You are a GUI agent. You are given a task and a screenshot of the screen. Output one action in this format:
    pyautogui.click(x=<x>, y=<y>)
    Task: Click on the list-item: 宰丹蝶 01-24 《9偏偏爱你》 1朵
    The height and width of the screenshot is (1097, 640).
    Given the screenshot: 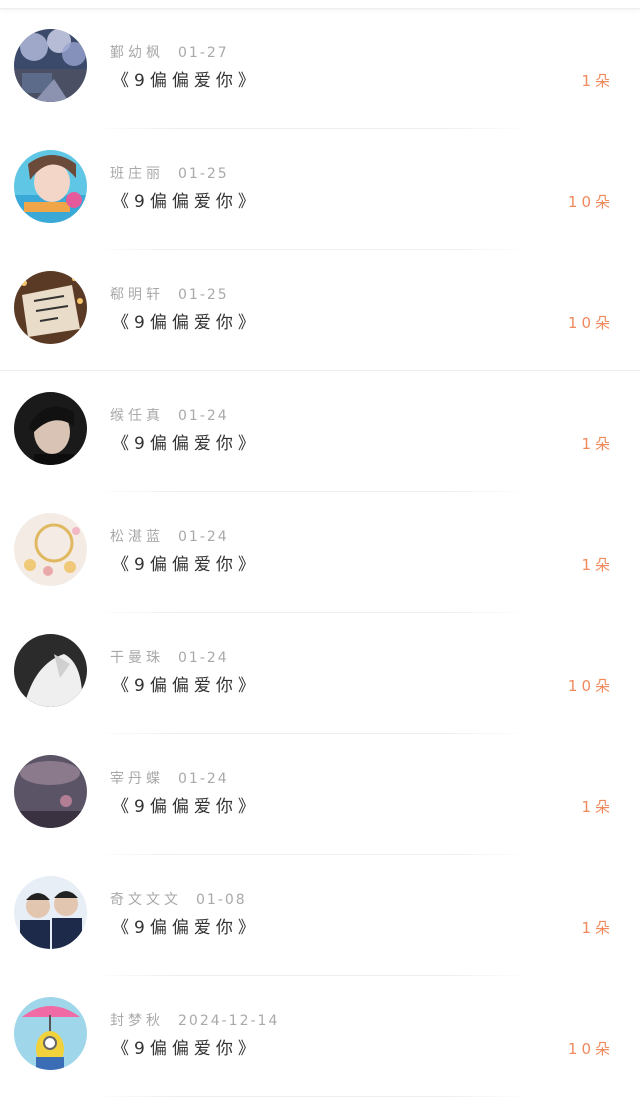 What is the action you would take?
    pyautogui.click(x=320, y=794)
    